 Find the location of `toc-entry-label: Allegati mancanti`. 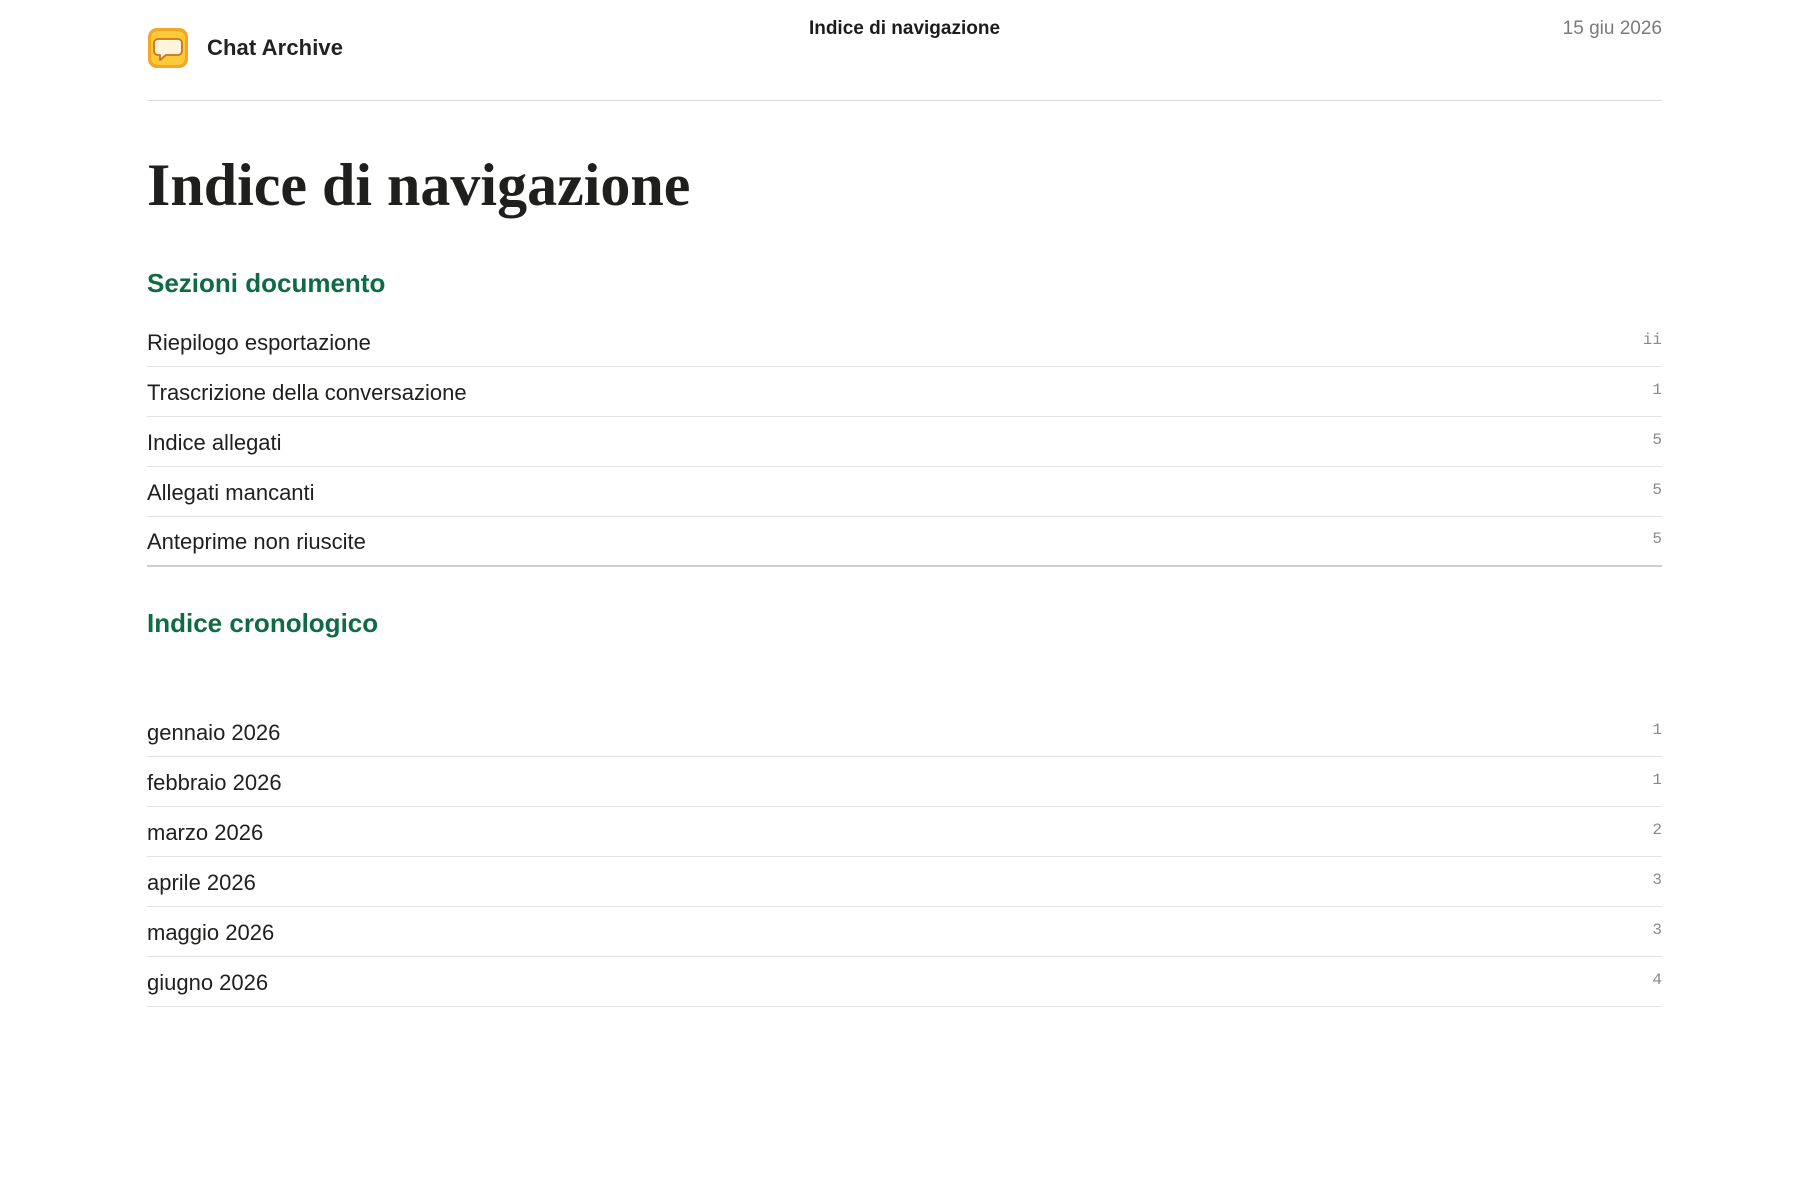

toc-entry-label: Allegati mancanti is located at coordinates (231, 492).